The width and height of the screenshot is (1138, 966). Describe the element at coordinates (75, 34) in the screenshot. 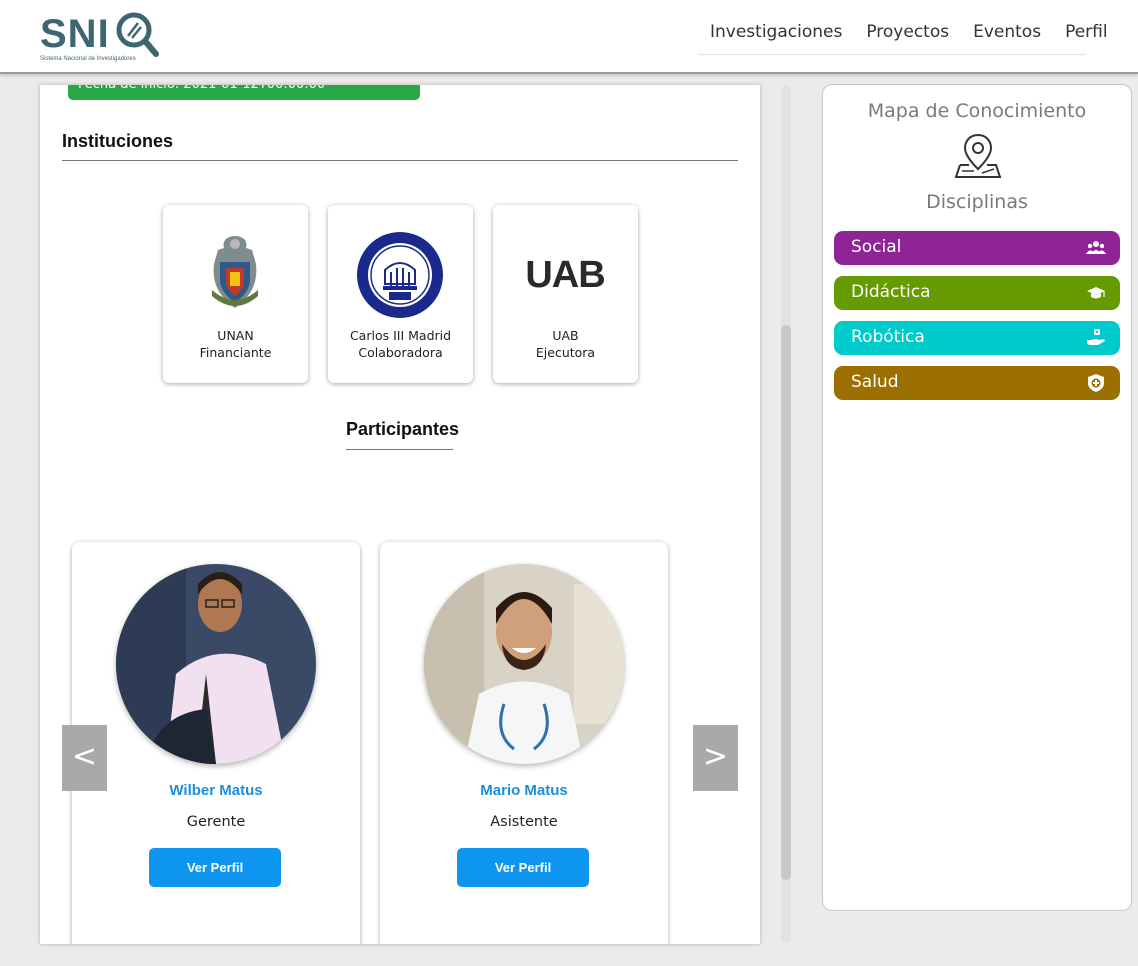

I see `logo-text: SNI` at that location.